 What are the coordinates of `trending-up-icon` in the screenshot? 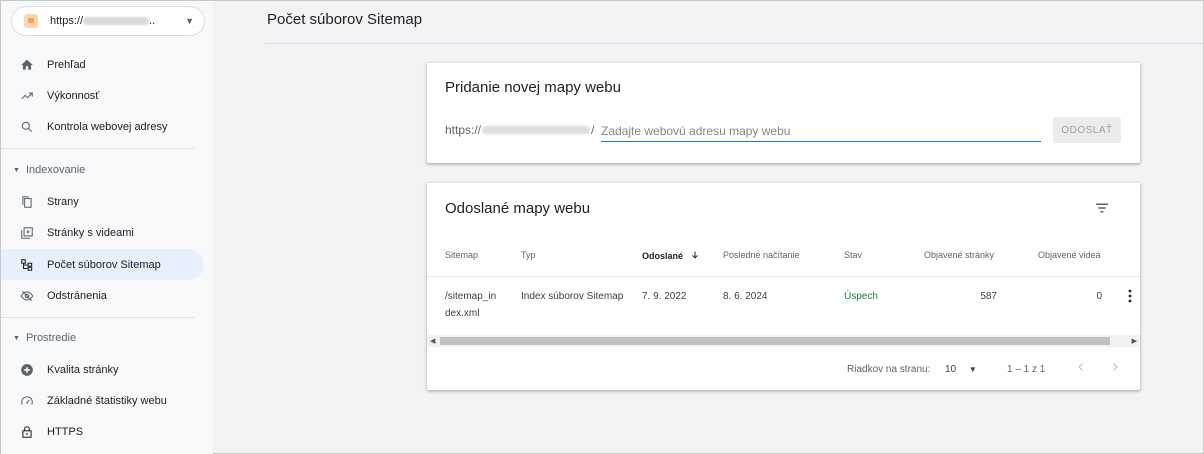 It's located at (27, 96).